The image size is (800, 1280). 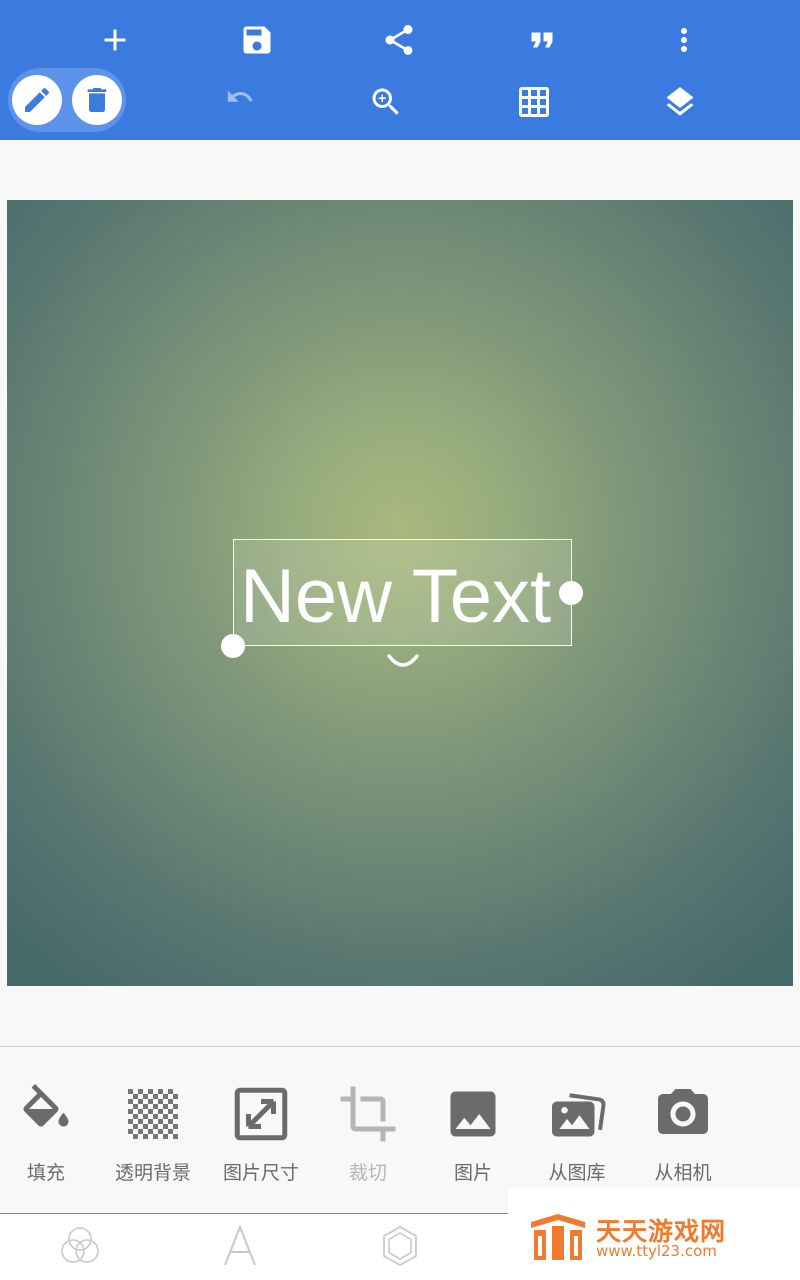 I want to click on image-icon, so click(x=473, y=1114).